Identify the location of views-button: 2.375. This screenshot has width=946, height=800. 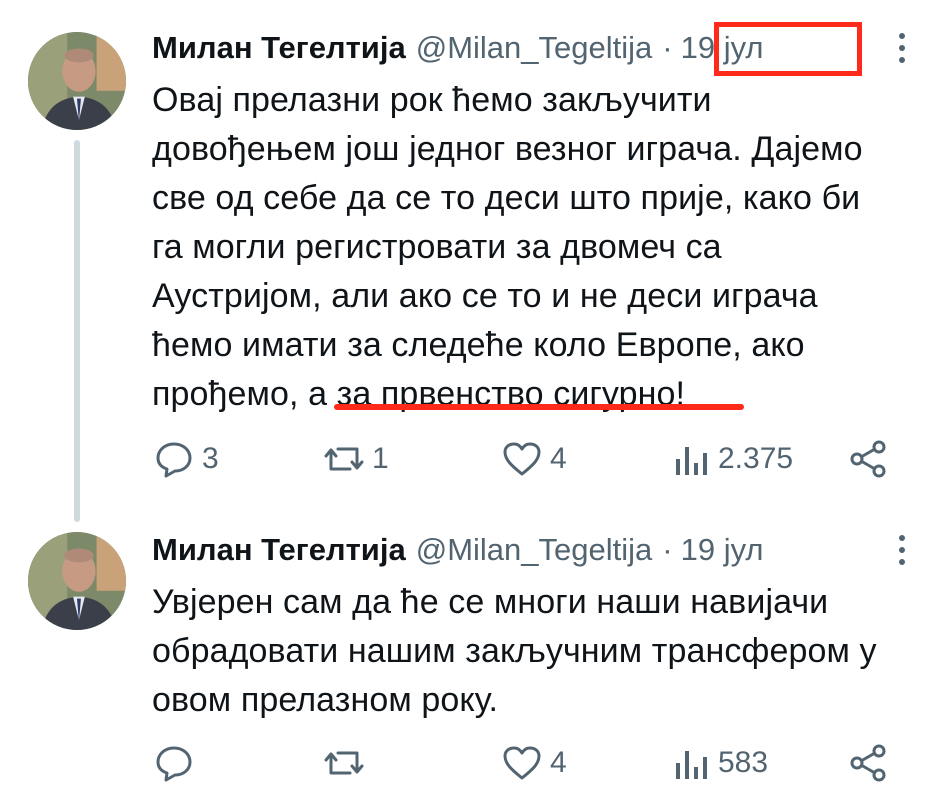
(732, 459).